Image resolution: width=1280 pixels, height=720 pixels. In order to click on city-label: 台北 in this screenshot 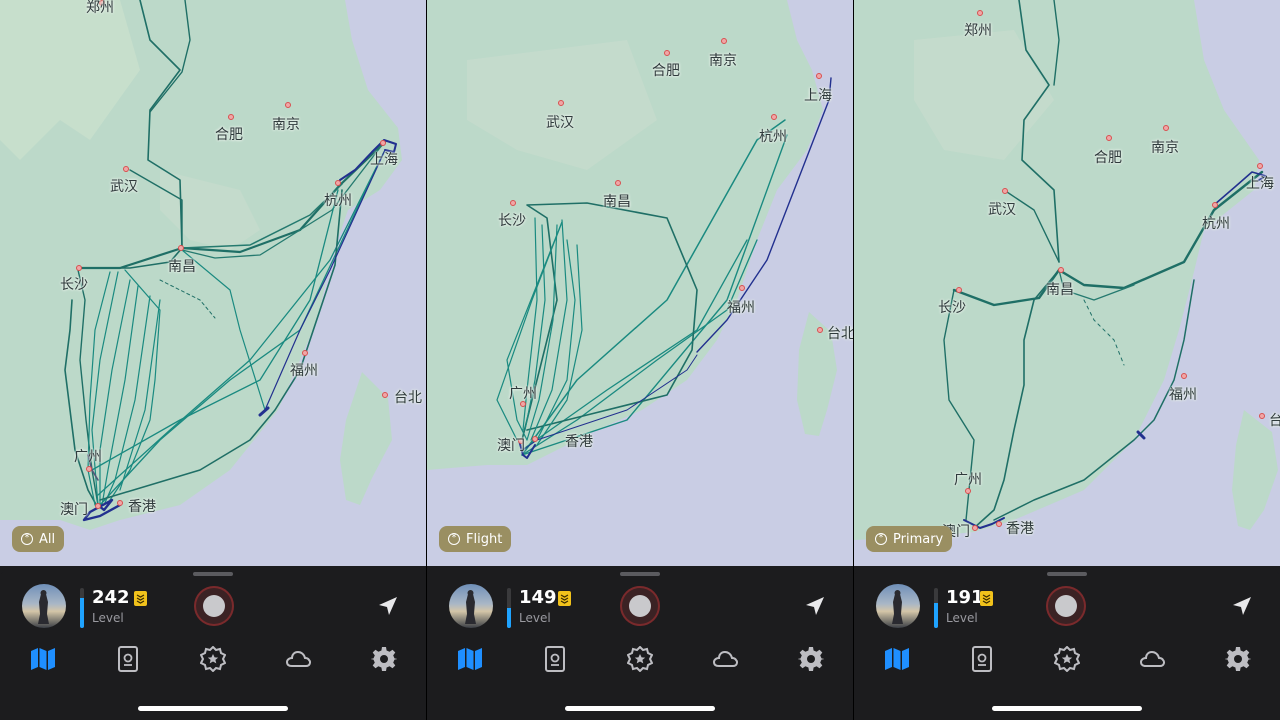, I will do `click(408, 398)`.